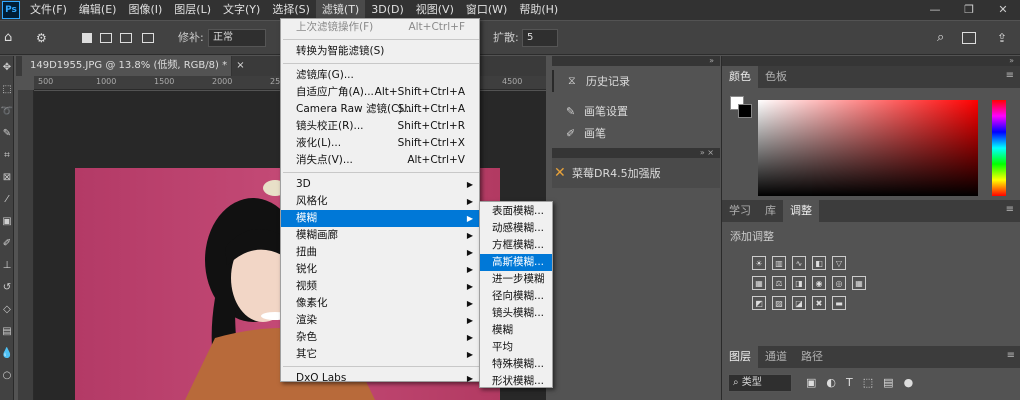 The width and height of the screenshot is (1020, 400). What do you see at coordinates (7, 221) in the screenshot?
I see `healing-tool-icon: ▣` at bounding box center [7, 221].